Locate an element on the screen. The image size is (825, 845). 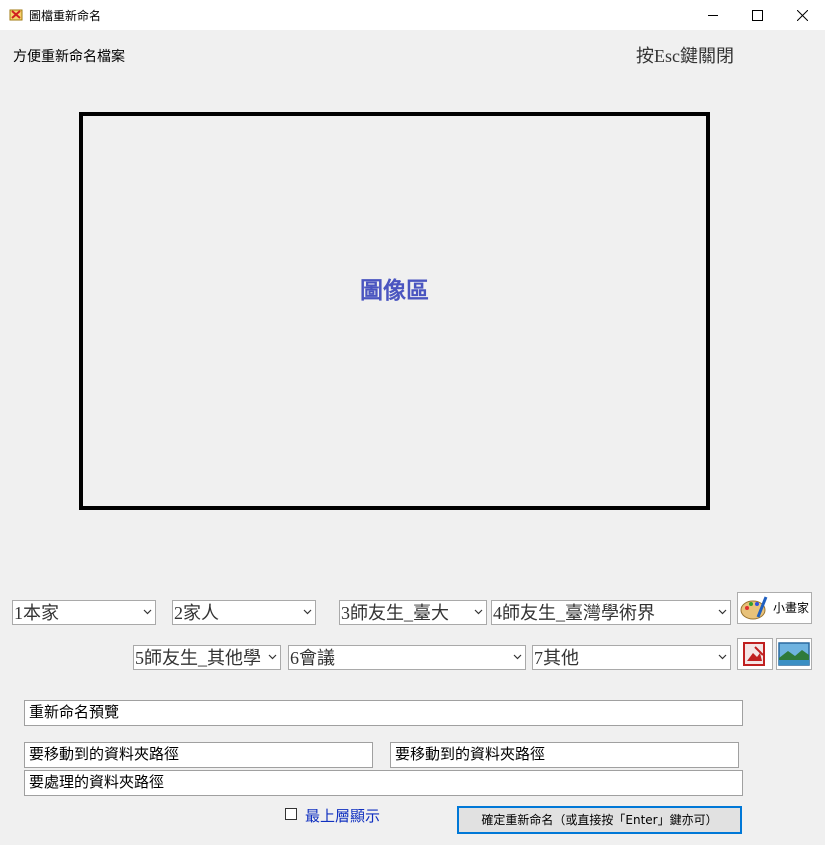
minimize-button is located at coordinates (713, 15).